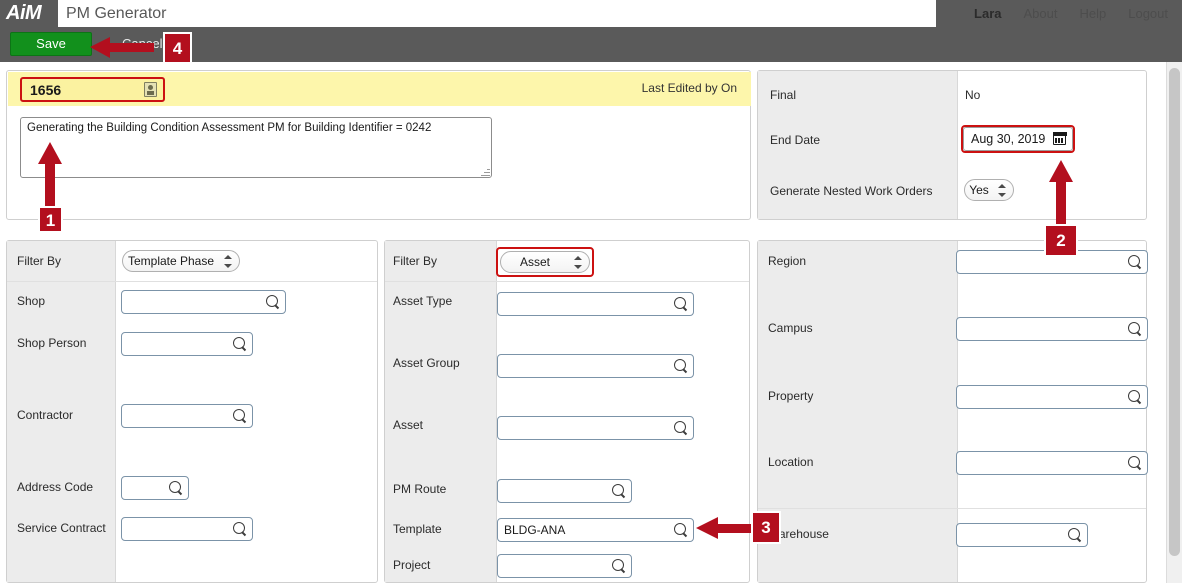  Describe the element at coordinates (564, 566) in the screenshot. I see `project-input` at that location.